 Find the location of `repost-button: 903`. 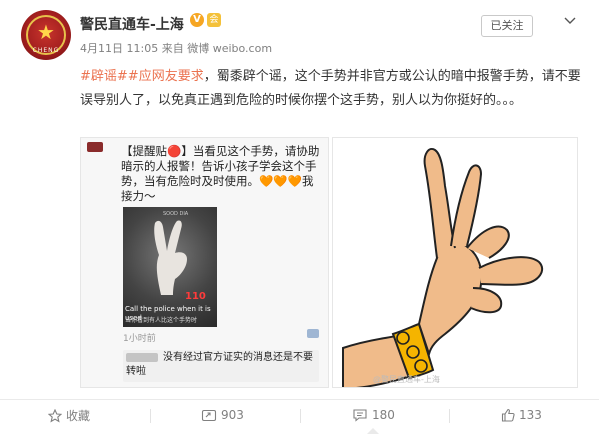

repost-button: 903 is located at coordinates (222, 417).